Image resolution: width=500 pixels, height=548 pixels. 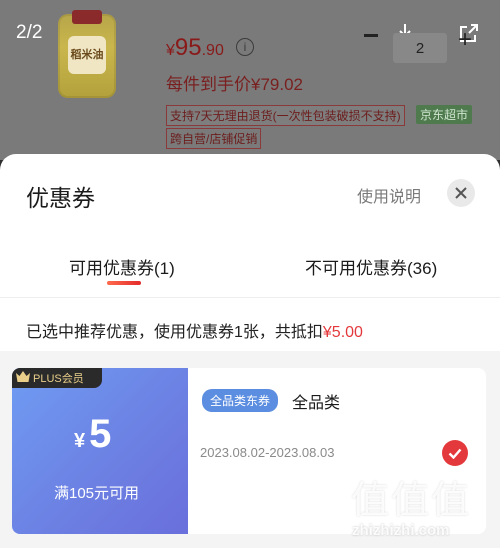 I want to click on crown-icon, so click(x=23, y=378).